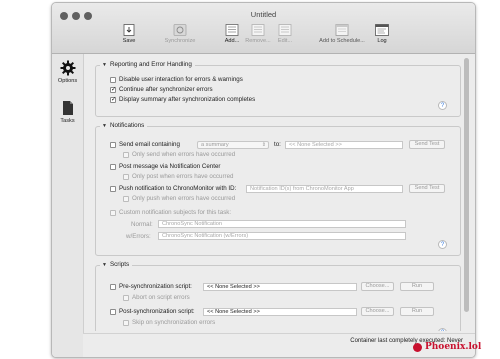 The image size is (500, 359). I want to click on send-email-label: Send email containing, so click(149, 144).